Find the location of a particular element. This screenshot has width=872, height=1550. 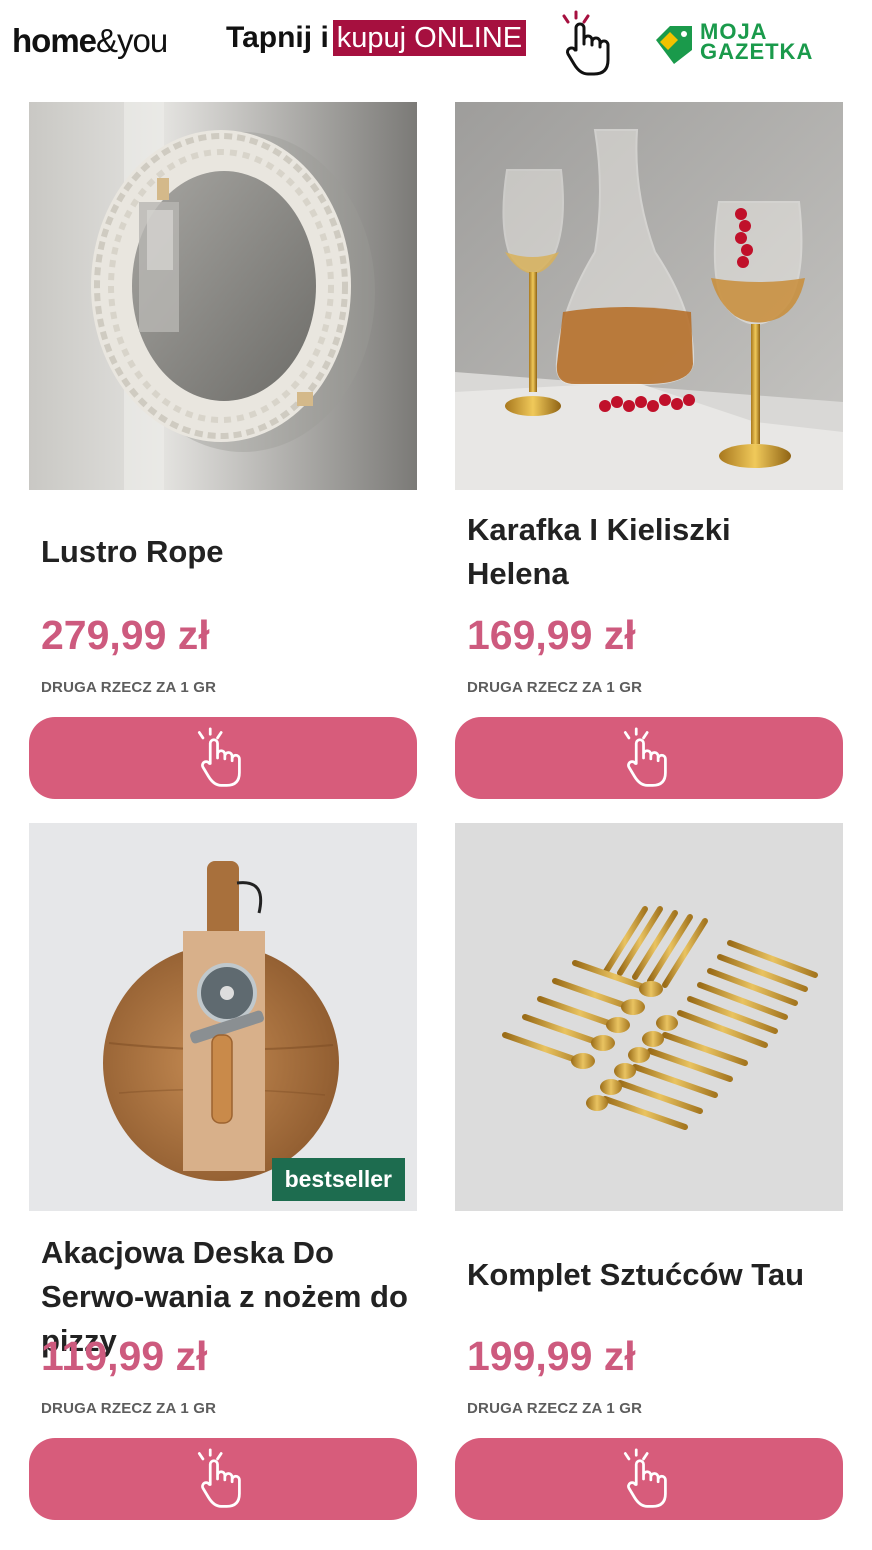

moja-gazetka-logo: MOJA GAZETKA is located at coordinates (746, 44).